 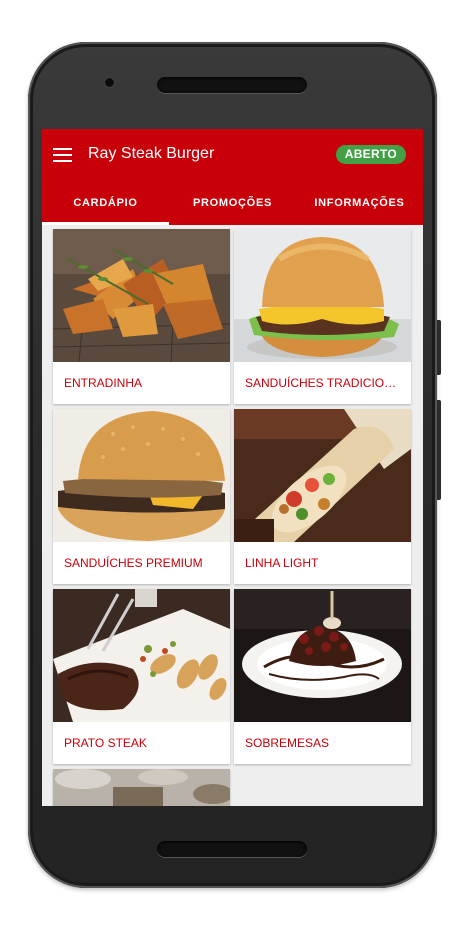 What do you see at coordinates (103, 383) in the screenshot?
I see `category-label: ENTRADINHA` at bounding box center [103, 383].